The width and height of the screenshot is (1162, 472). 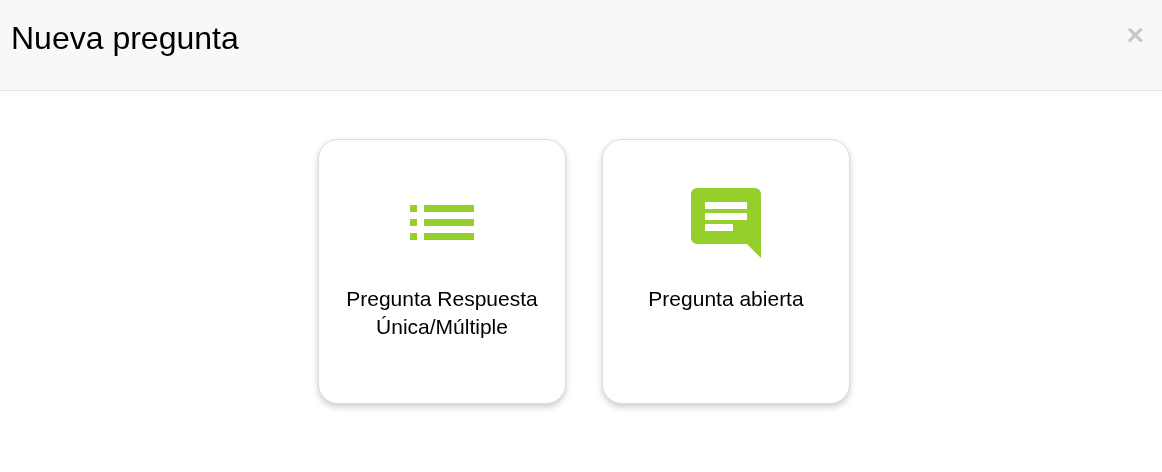 I want to click on question-type-card: Pregunta abierta, so click(x=726, y=271).